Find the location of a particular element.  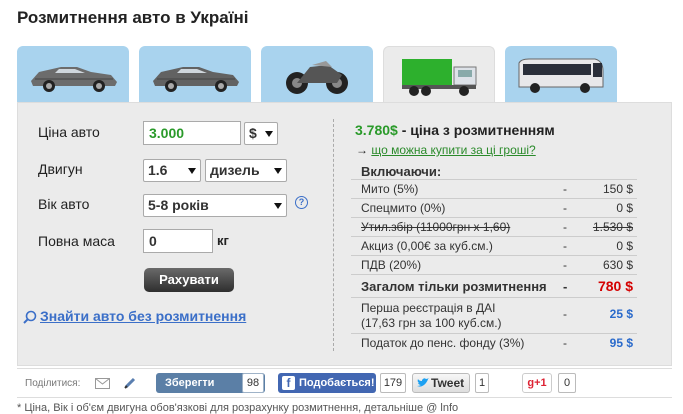

tweet-label: Tweet is located at coordinates (448, 383).